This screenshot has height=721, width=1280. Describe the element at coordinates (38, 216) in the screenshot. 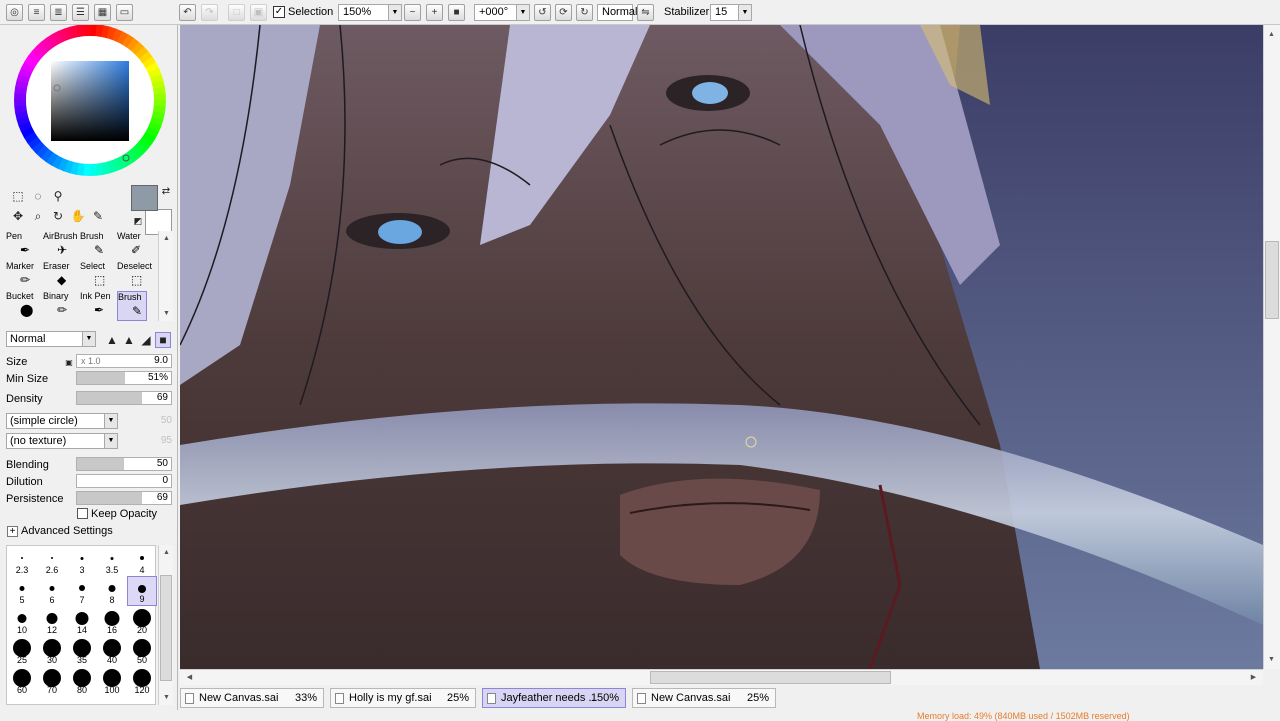

I see `zoom-tool-icon: ⌕` at that location.